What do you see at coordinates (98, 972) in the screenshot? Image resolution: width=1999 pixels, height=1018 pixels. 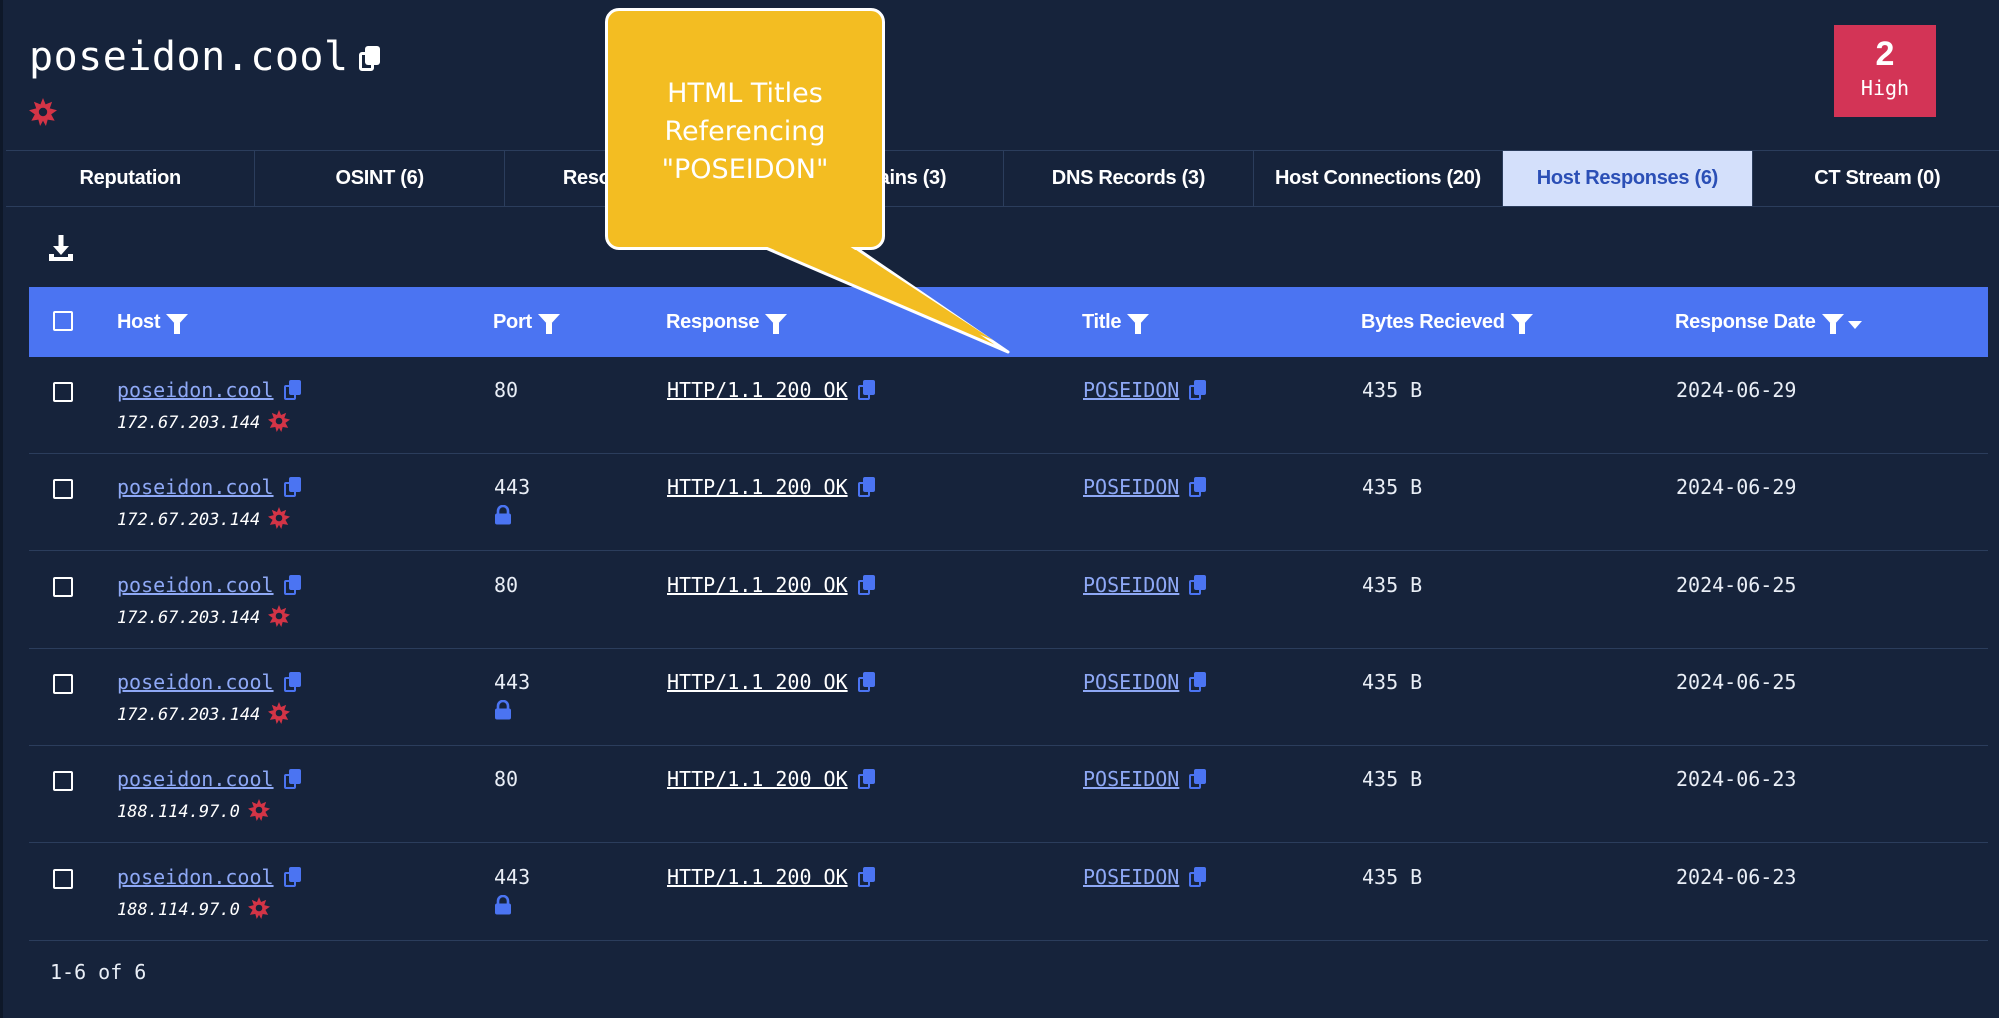 I see `pagination-count: 1-6 of 6` at bounding box center [98, 972].